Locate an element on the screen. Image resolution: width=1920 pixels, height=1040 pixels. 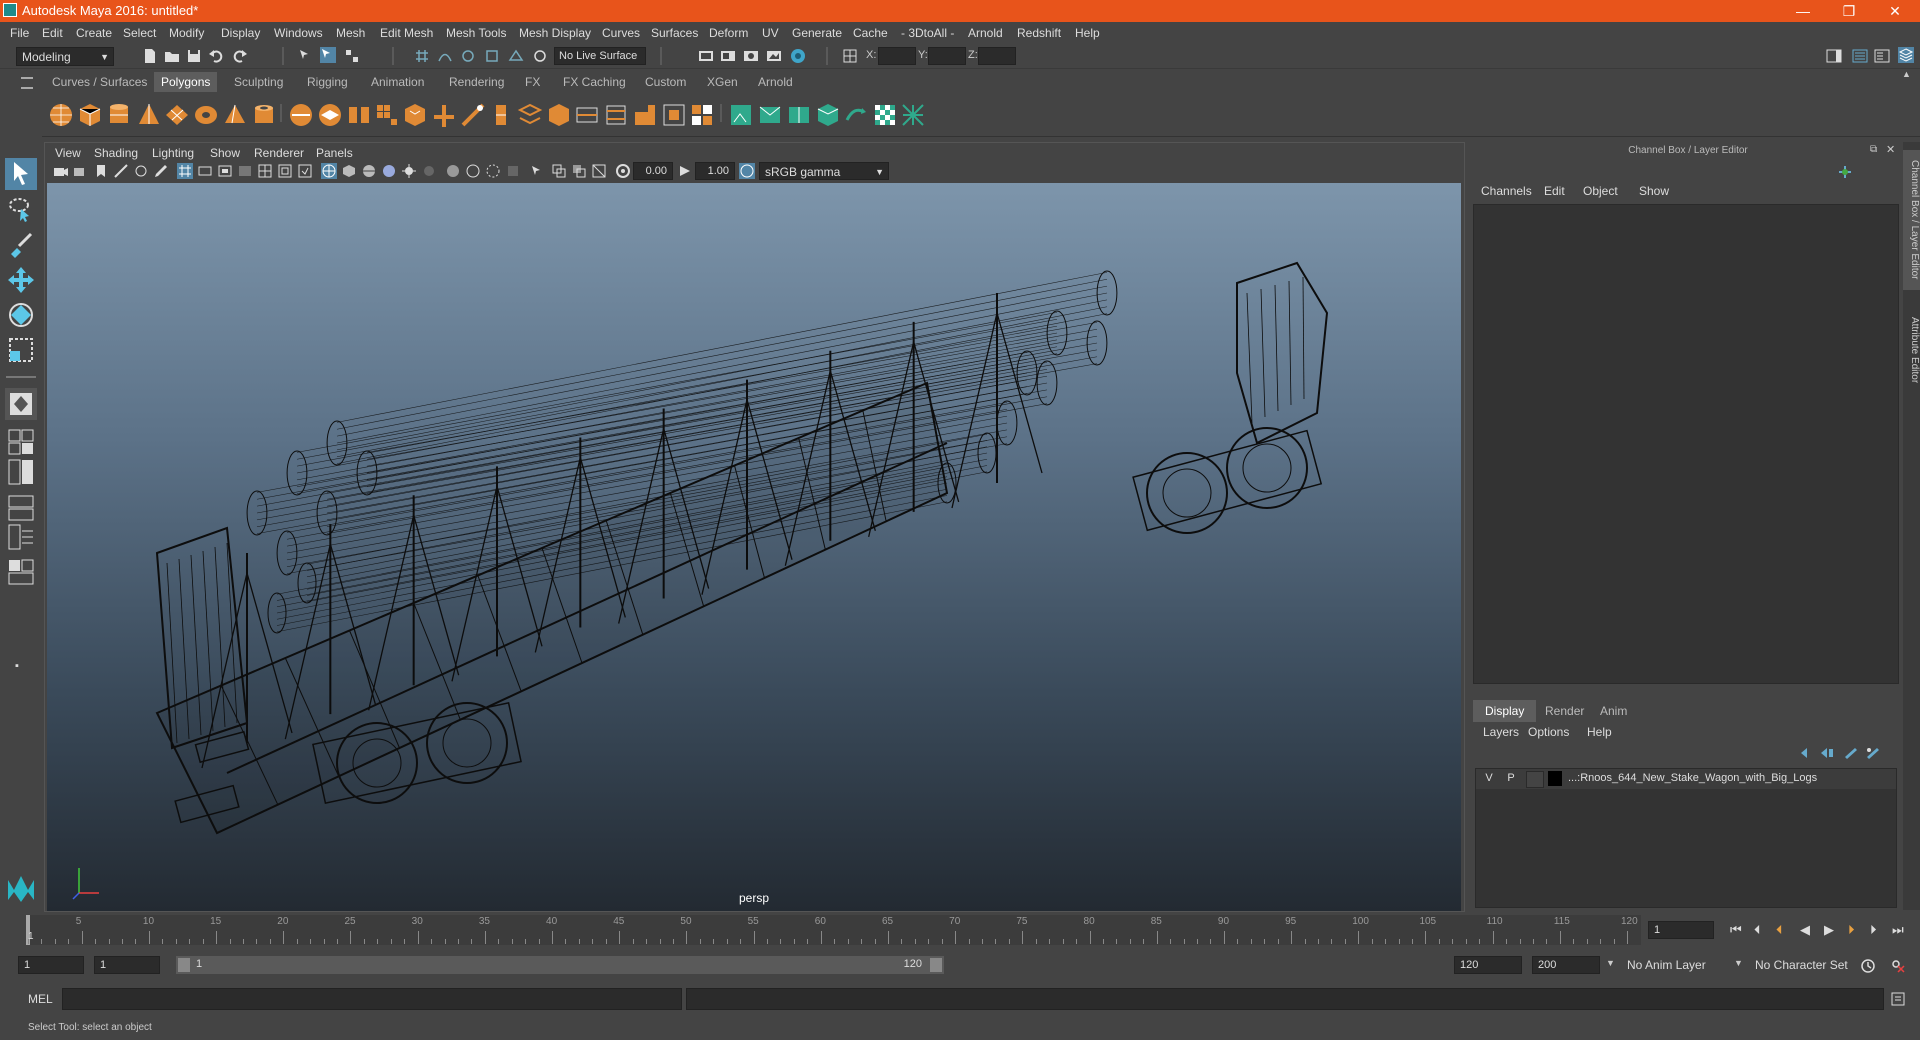
menu-edit-mesh: Edit Mesh is located at coordinates (406, 33).